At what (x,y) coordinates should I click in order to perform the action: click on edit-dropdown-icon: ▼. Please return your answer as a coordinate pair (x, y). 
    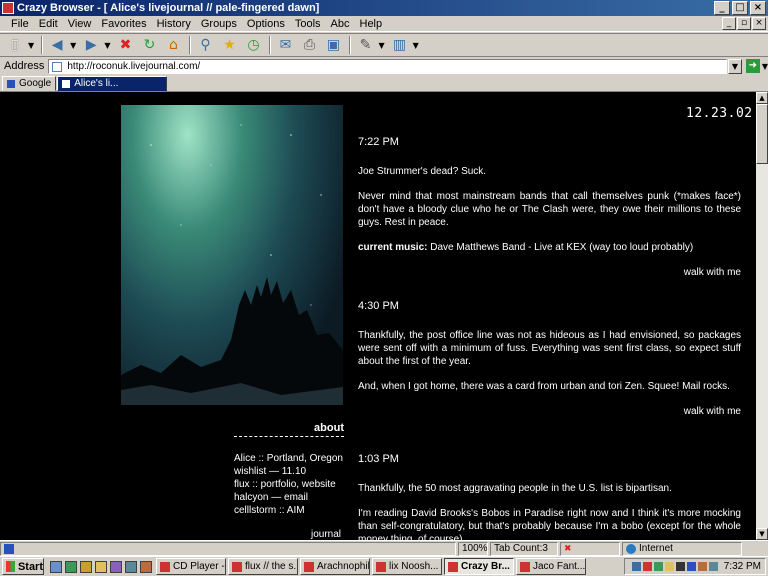
    Looking at the image, I should click on (381, 45).